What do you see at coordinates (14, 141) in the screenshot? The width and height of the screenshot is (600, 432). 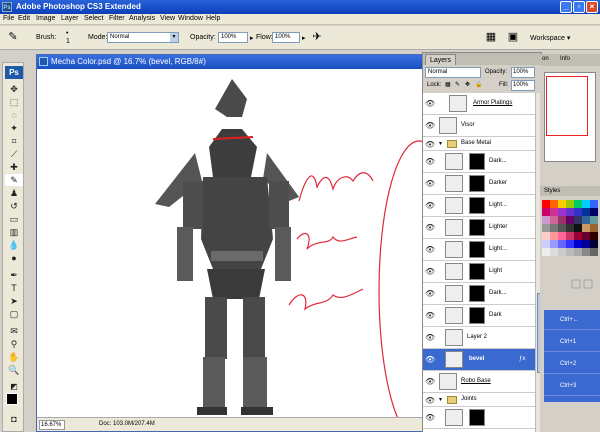 I see `crop-tool-icon: ⌗` at bounding box center [14, 141].